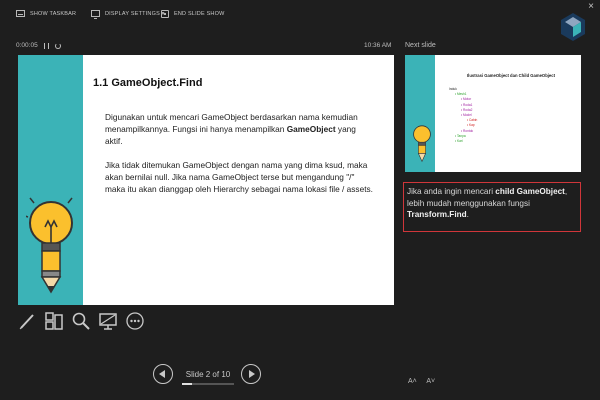  Describe the element at coordinates (20, 13) in the screenshot. I see `taskbar-icon` at that location.